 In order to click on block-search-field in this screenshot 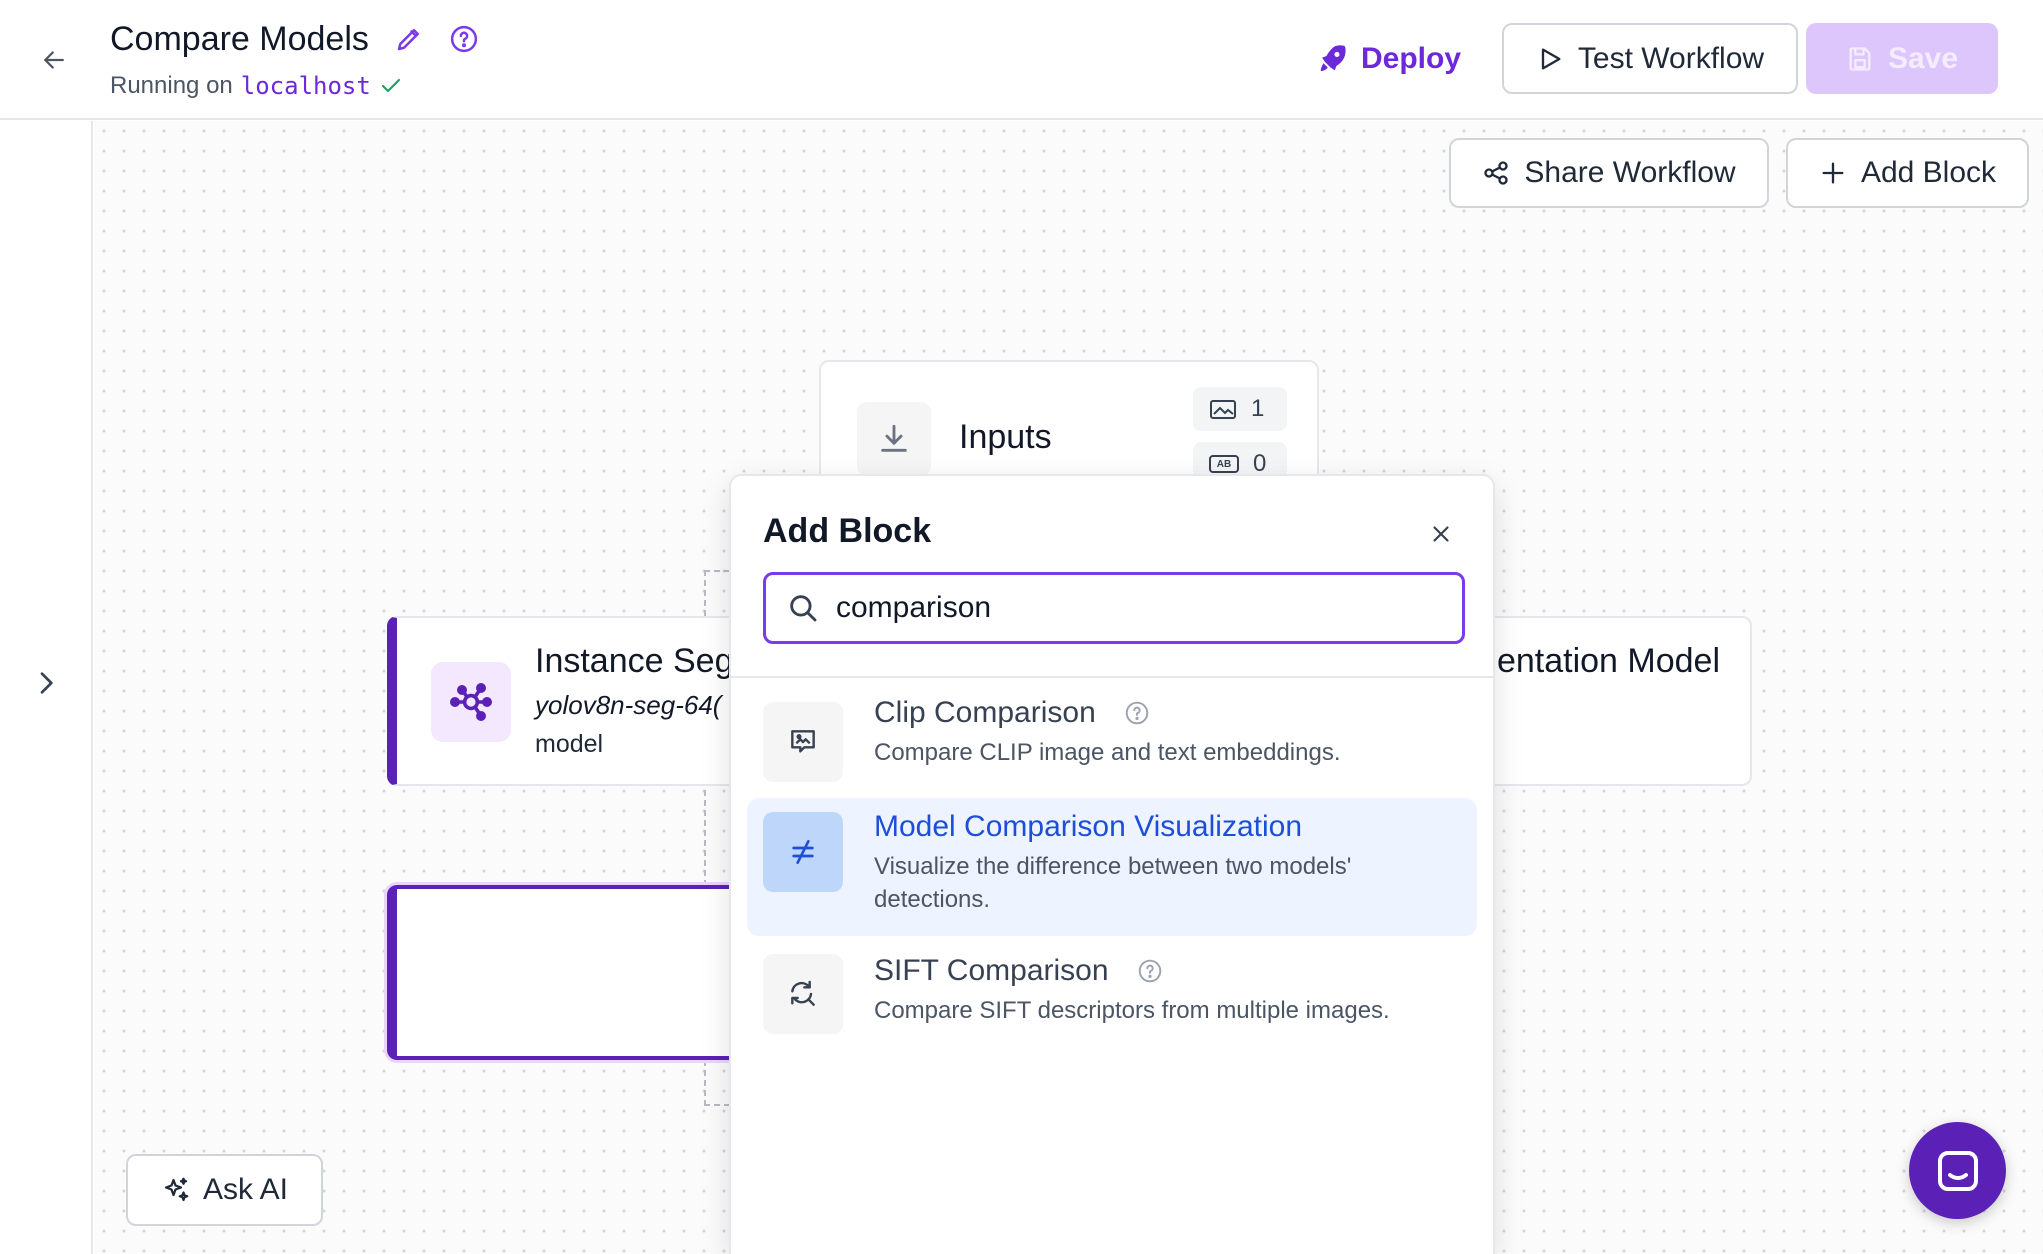, I will do `click(1114, 608)`.